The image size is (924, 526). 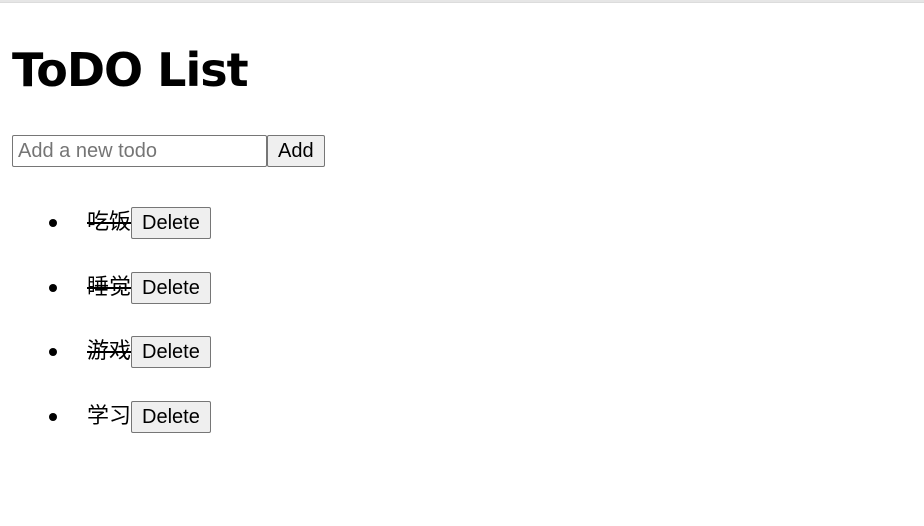 What do you see at coordinates (109, 417) in the screenshot?
I see `todo-text: 学习` at bounding box center [109, 417].